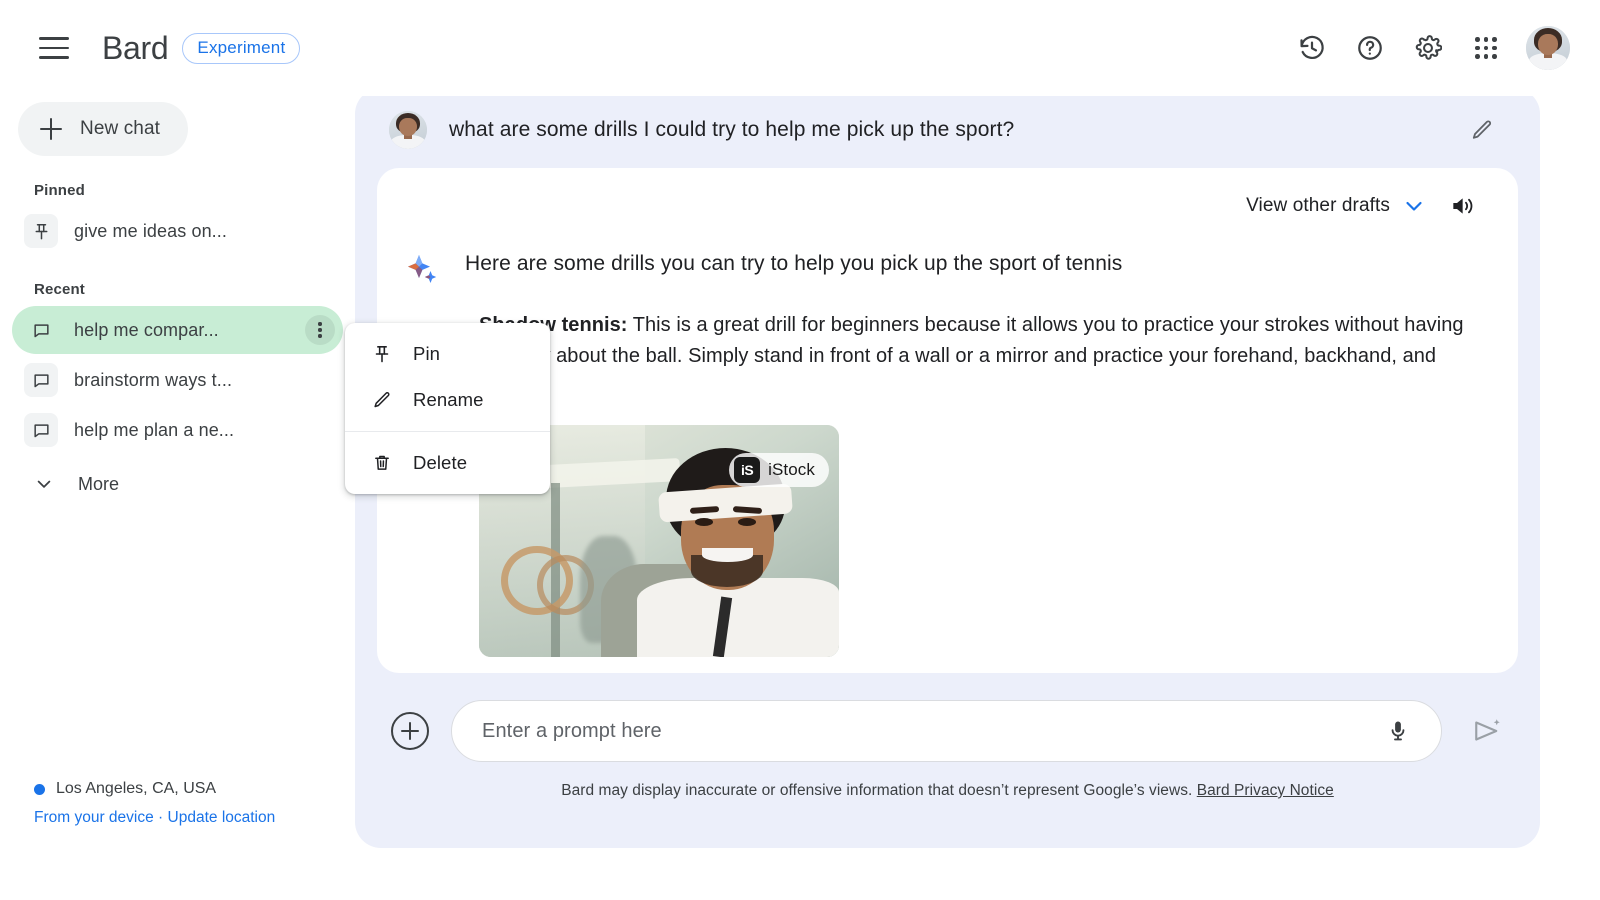  I want to click on new-chat-label: New chat, so click(120, 128).